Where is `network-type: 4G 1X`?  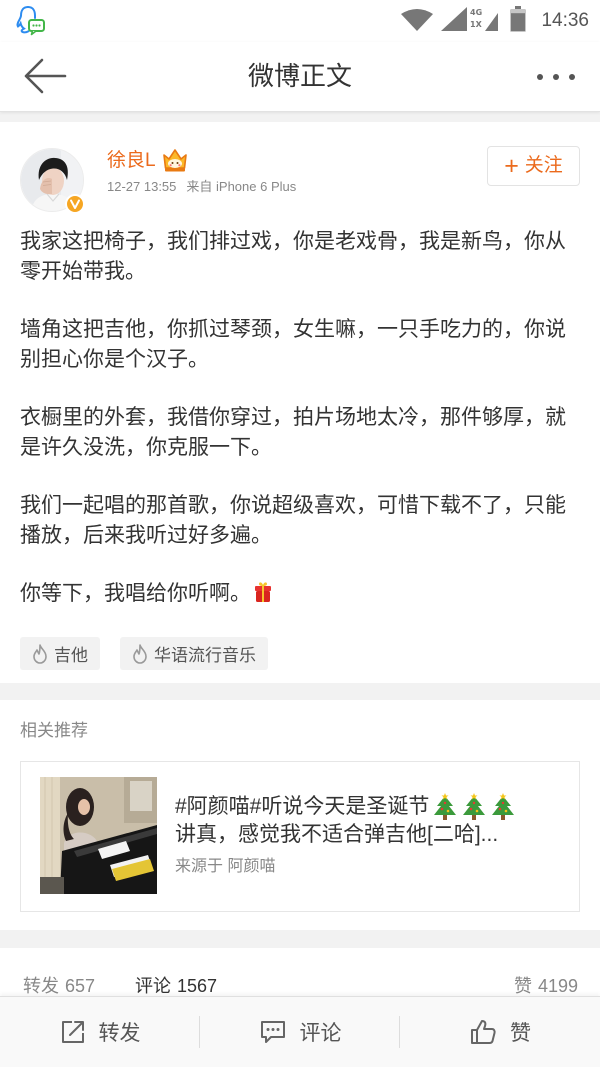
network-type: 4G 1X is located at coordinates (477, 19).